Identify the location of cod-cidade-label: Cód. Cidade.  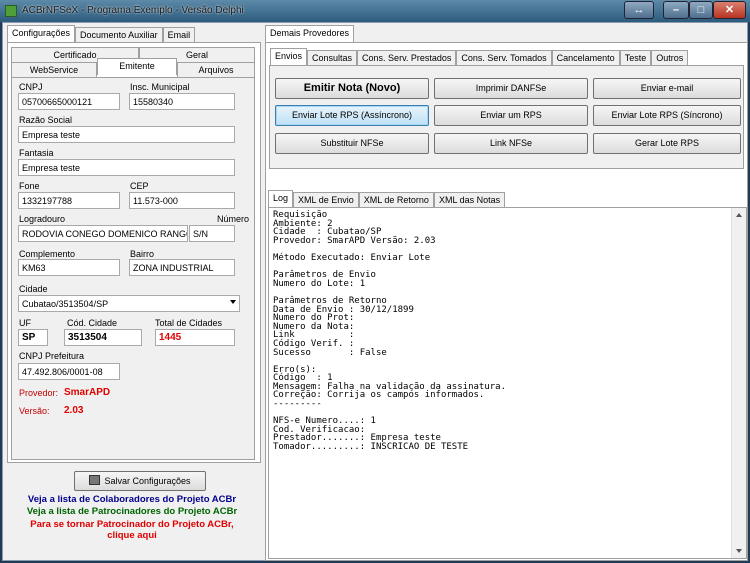
(92, 323).